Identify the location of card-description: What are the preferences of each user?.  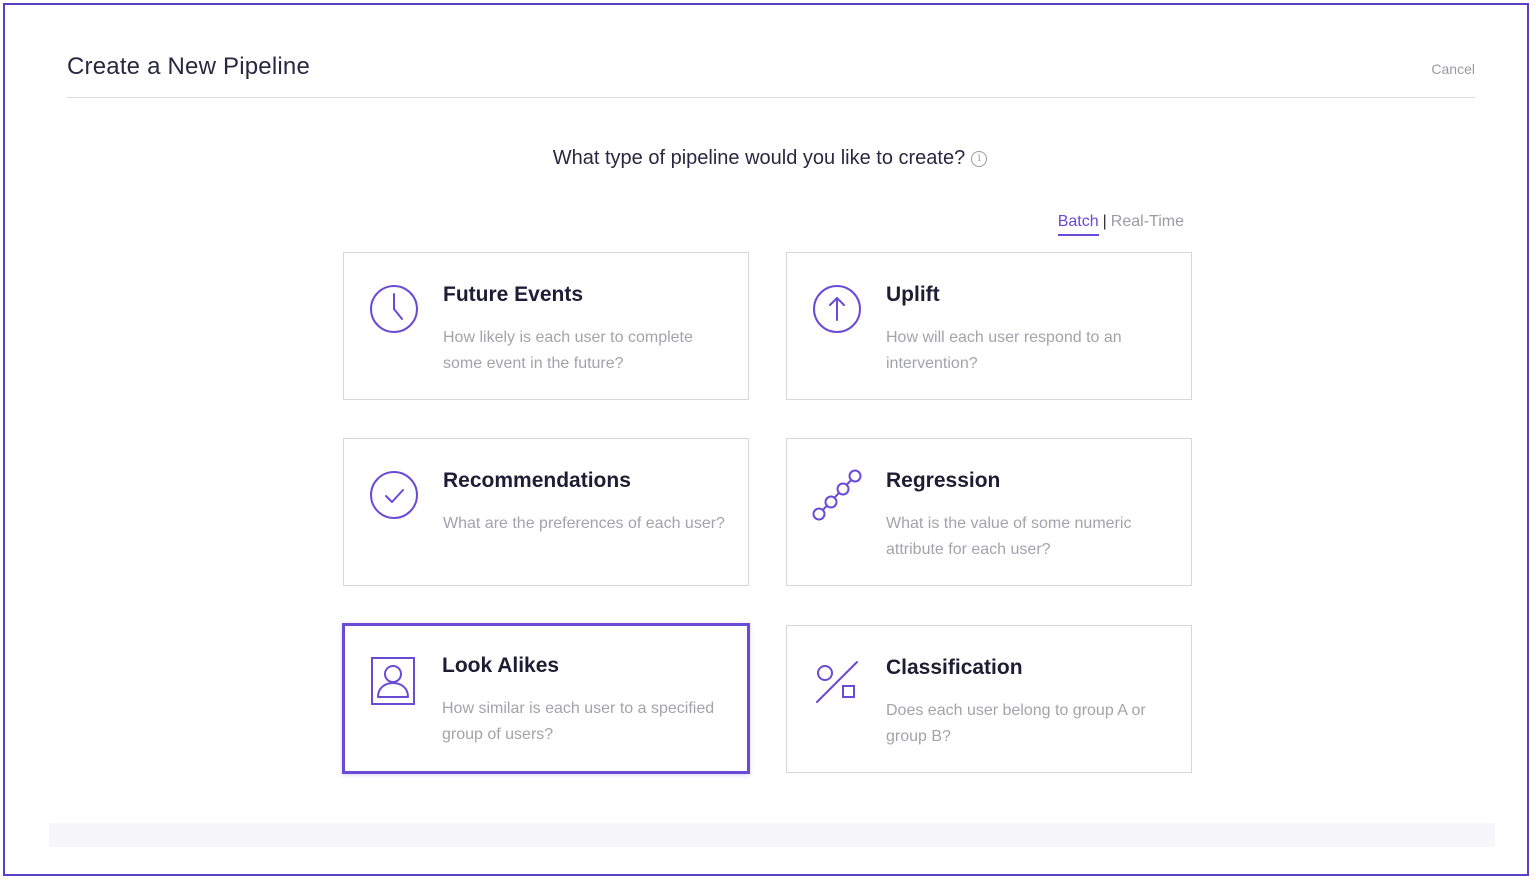
(584, 523).